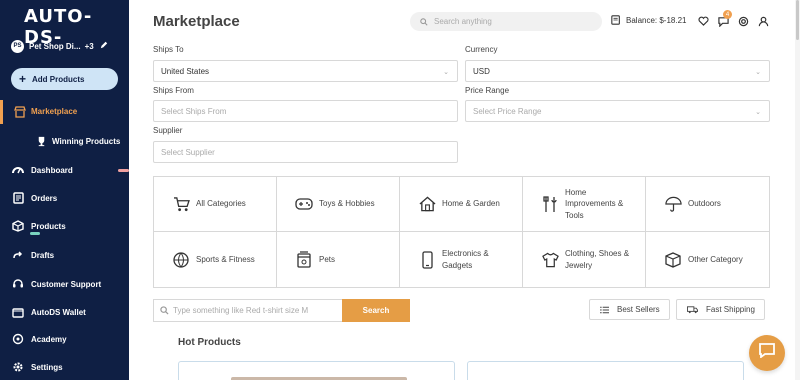 This screenshot has width=800, height=380. What do you see at coordinates (703, 21) in the screenshot?
I see `heart-icon` at bounding box center [703, 21].